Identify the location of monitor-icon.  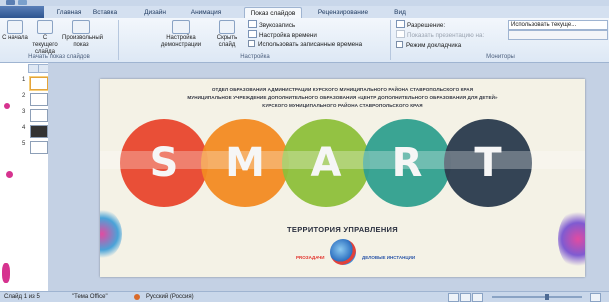
(400, 24).